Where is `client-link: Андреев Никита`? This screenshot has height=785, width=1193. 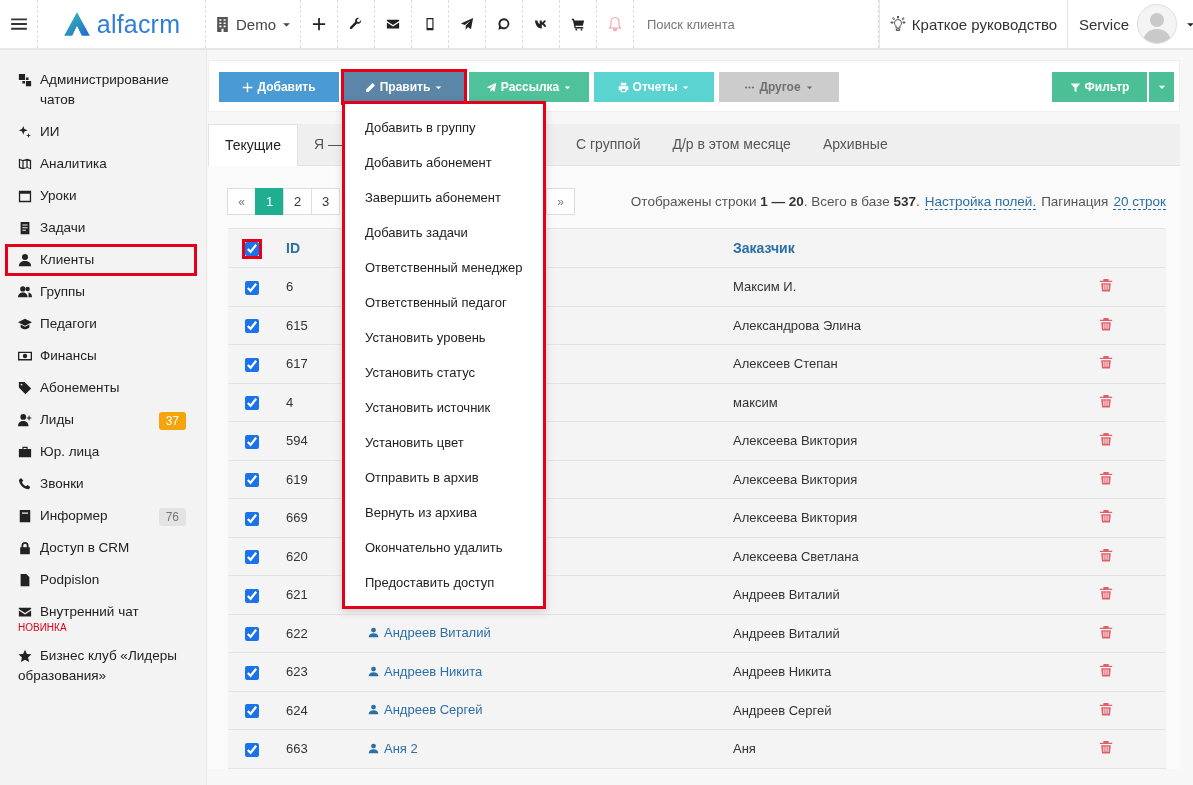 client-link: Андреев Никита is located at coordinates (425, 671).